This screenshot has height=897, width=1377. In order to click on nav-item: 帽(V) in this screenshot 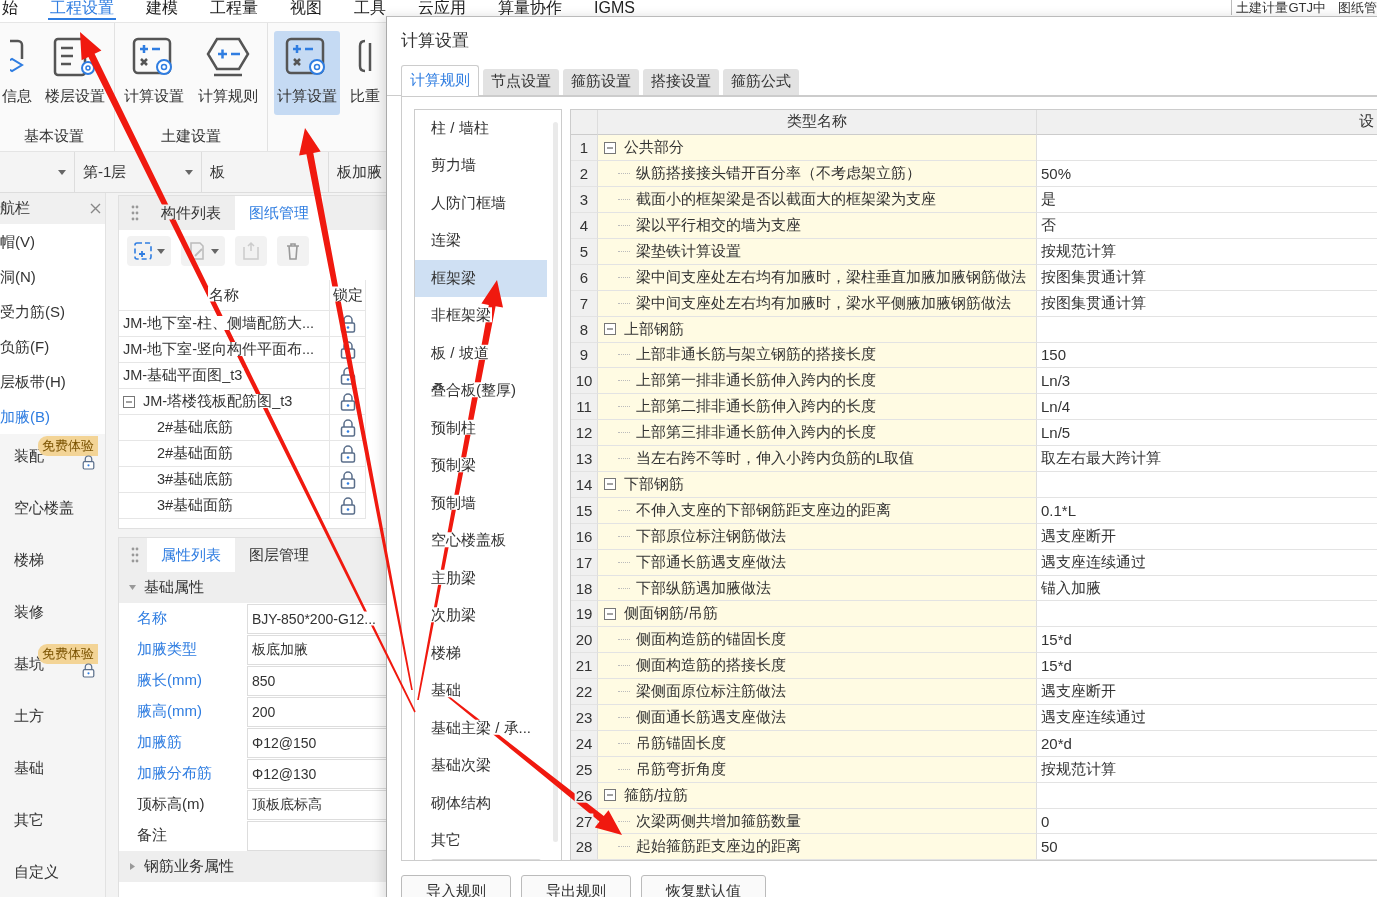, I will do `click(52, 241)`.